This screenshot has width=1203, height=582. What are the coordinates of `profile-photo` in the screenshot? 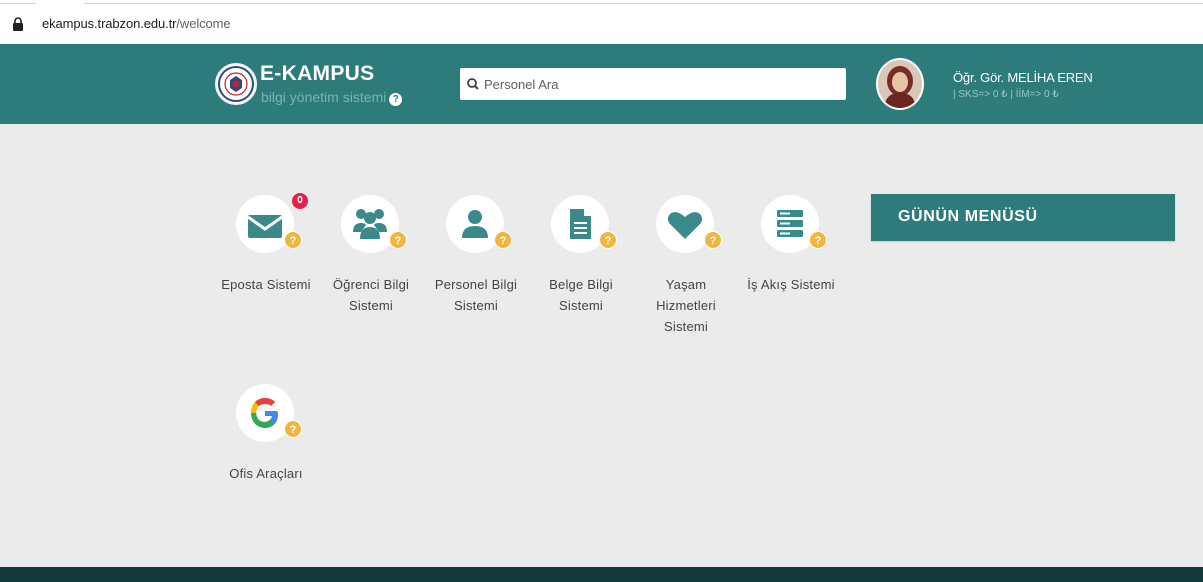 It's located at (900, 84).